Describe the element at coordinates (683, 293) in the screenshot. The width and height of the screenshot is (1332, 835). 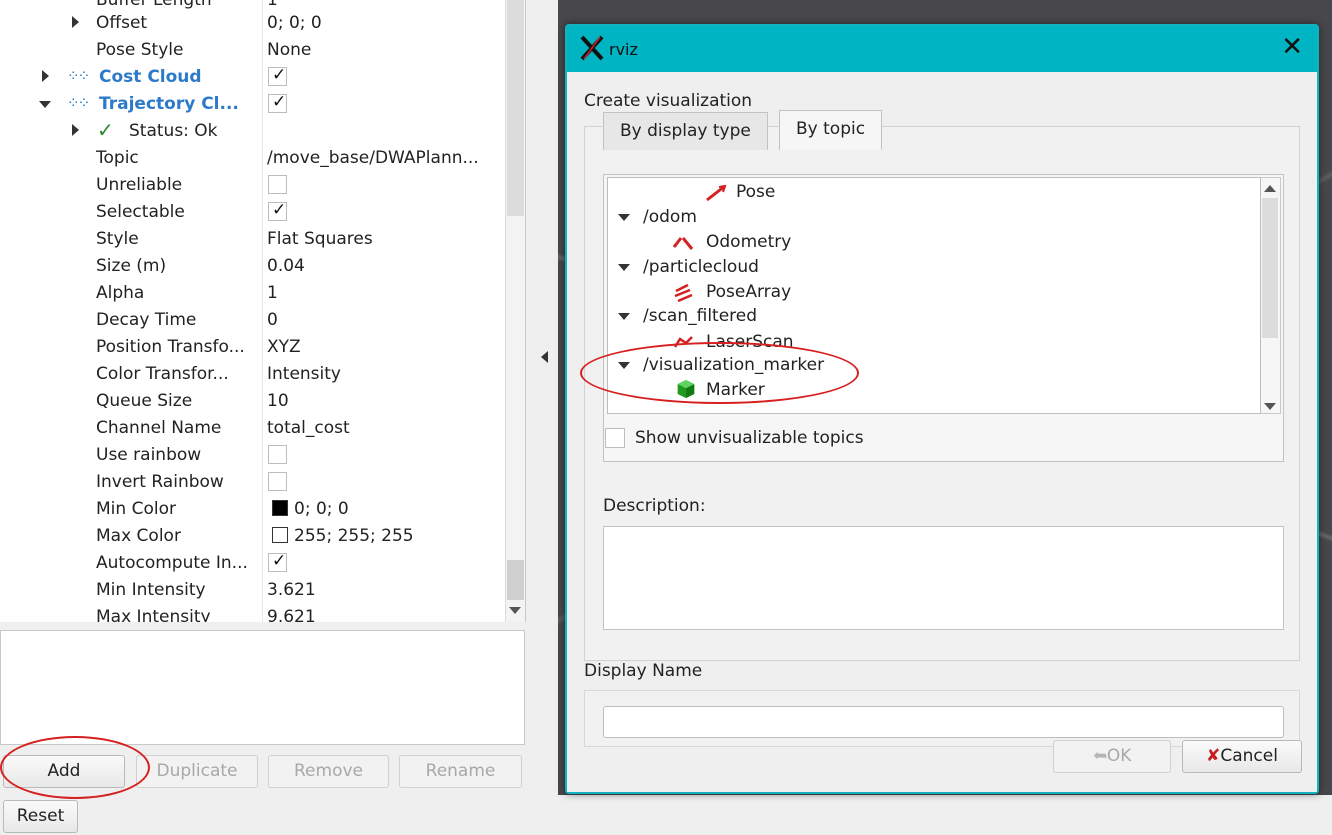
I see `posearray-icon` at that location.